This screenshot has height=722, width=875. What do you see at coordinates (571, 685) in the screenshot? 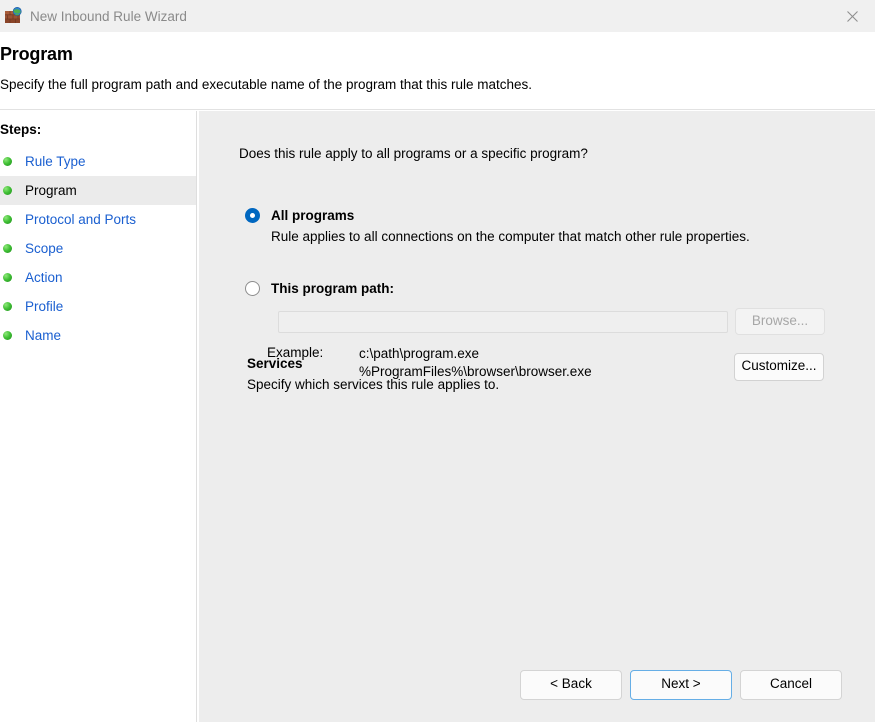
I see `back-button: < Back` at bounding box center [571, 685].